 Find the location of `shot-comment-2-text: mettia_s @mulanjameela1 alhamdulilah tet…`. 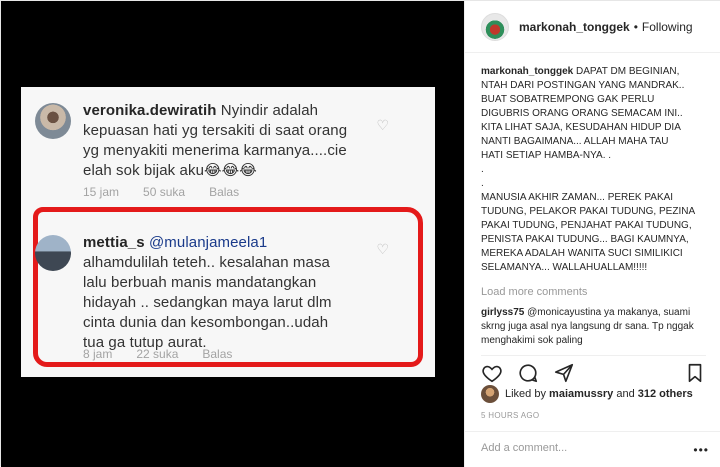

shot-comment-2-text: mettia_s @mulanjameela1 alhamdulilah tet… is located at coordinates (207, 292).